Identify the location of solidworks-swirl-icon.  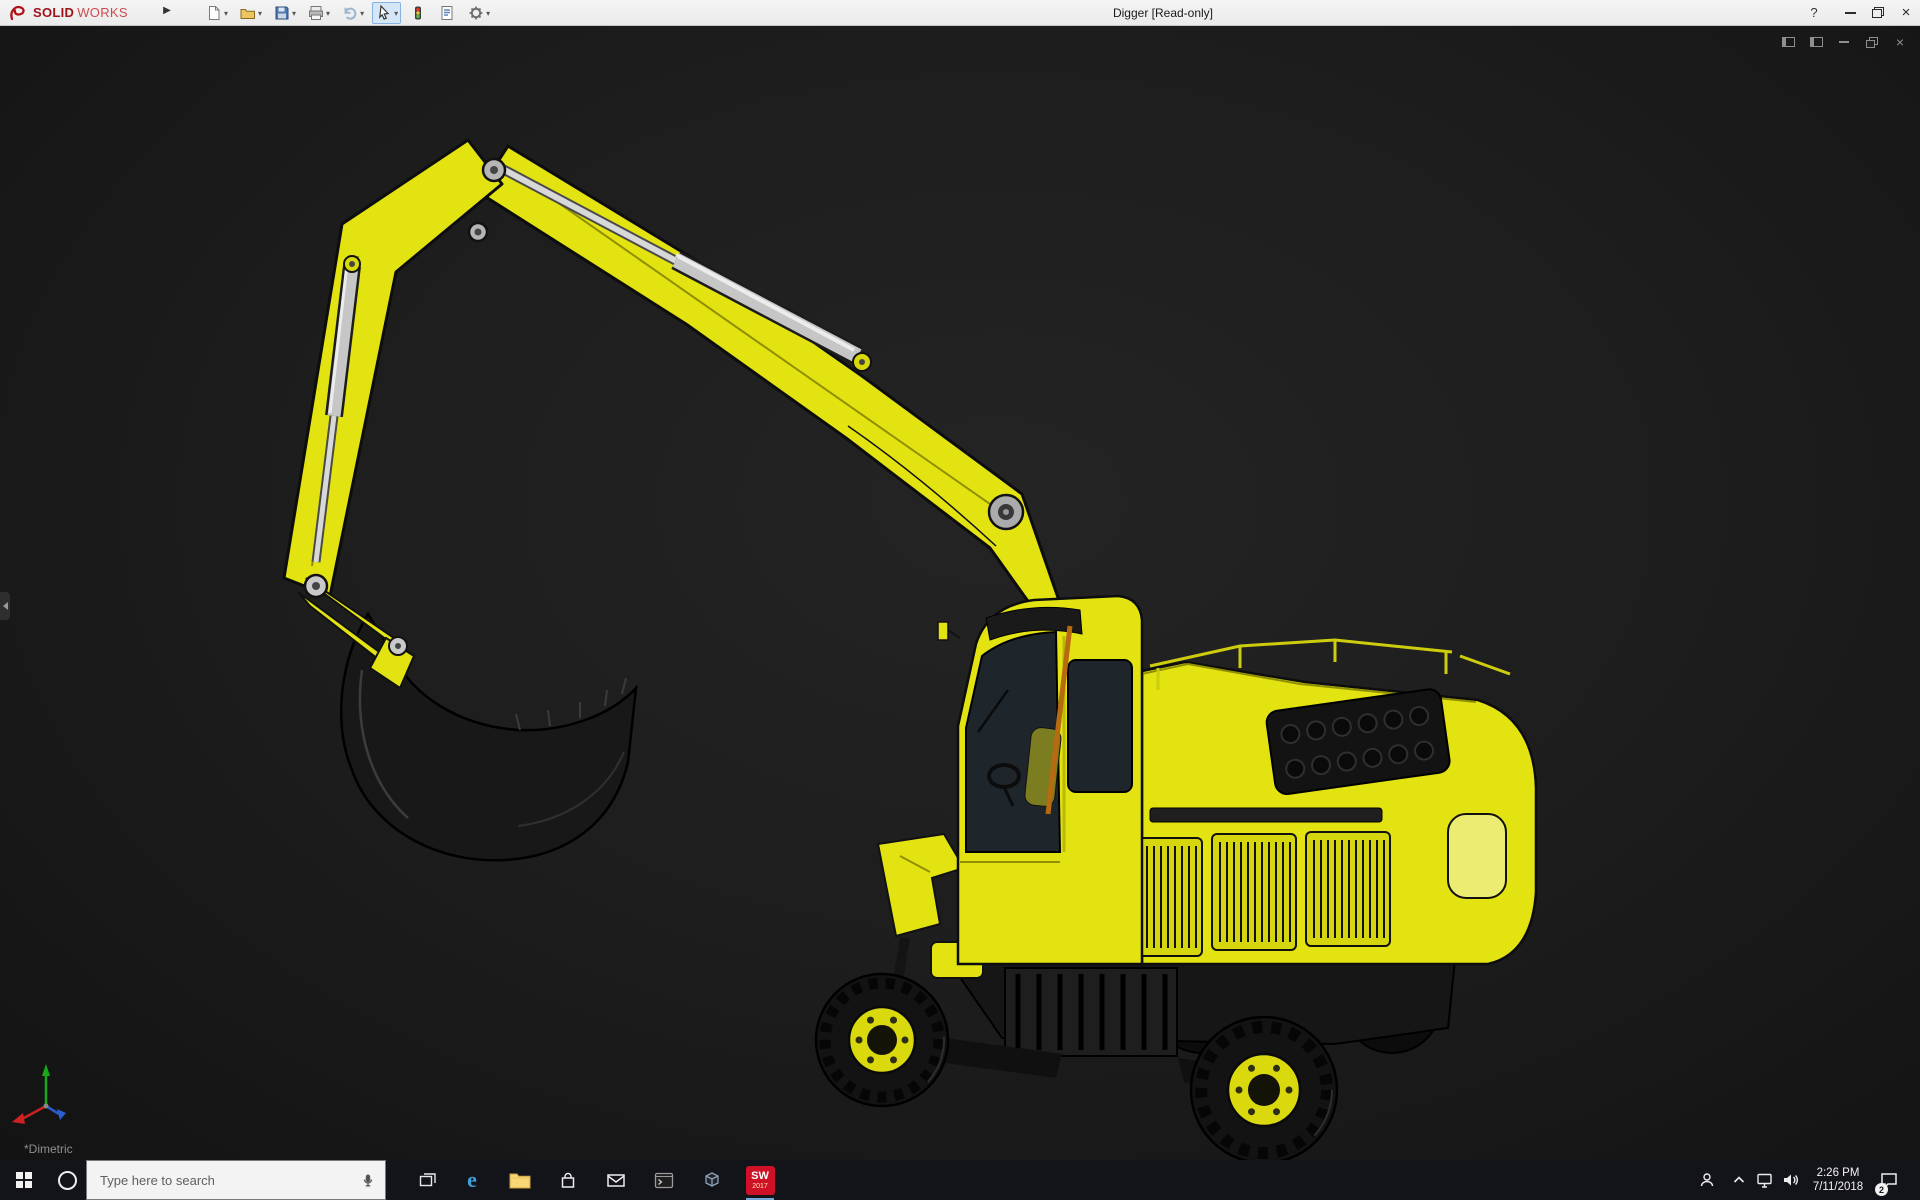
(17, 13).